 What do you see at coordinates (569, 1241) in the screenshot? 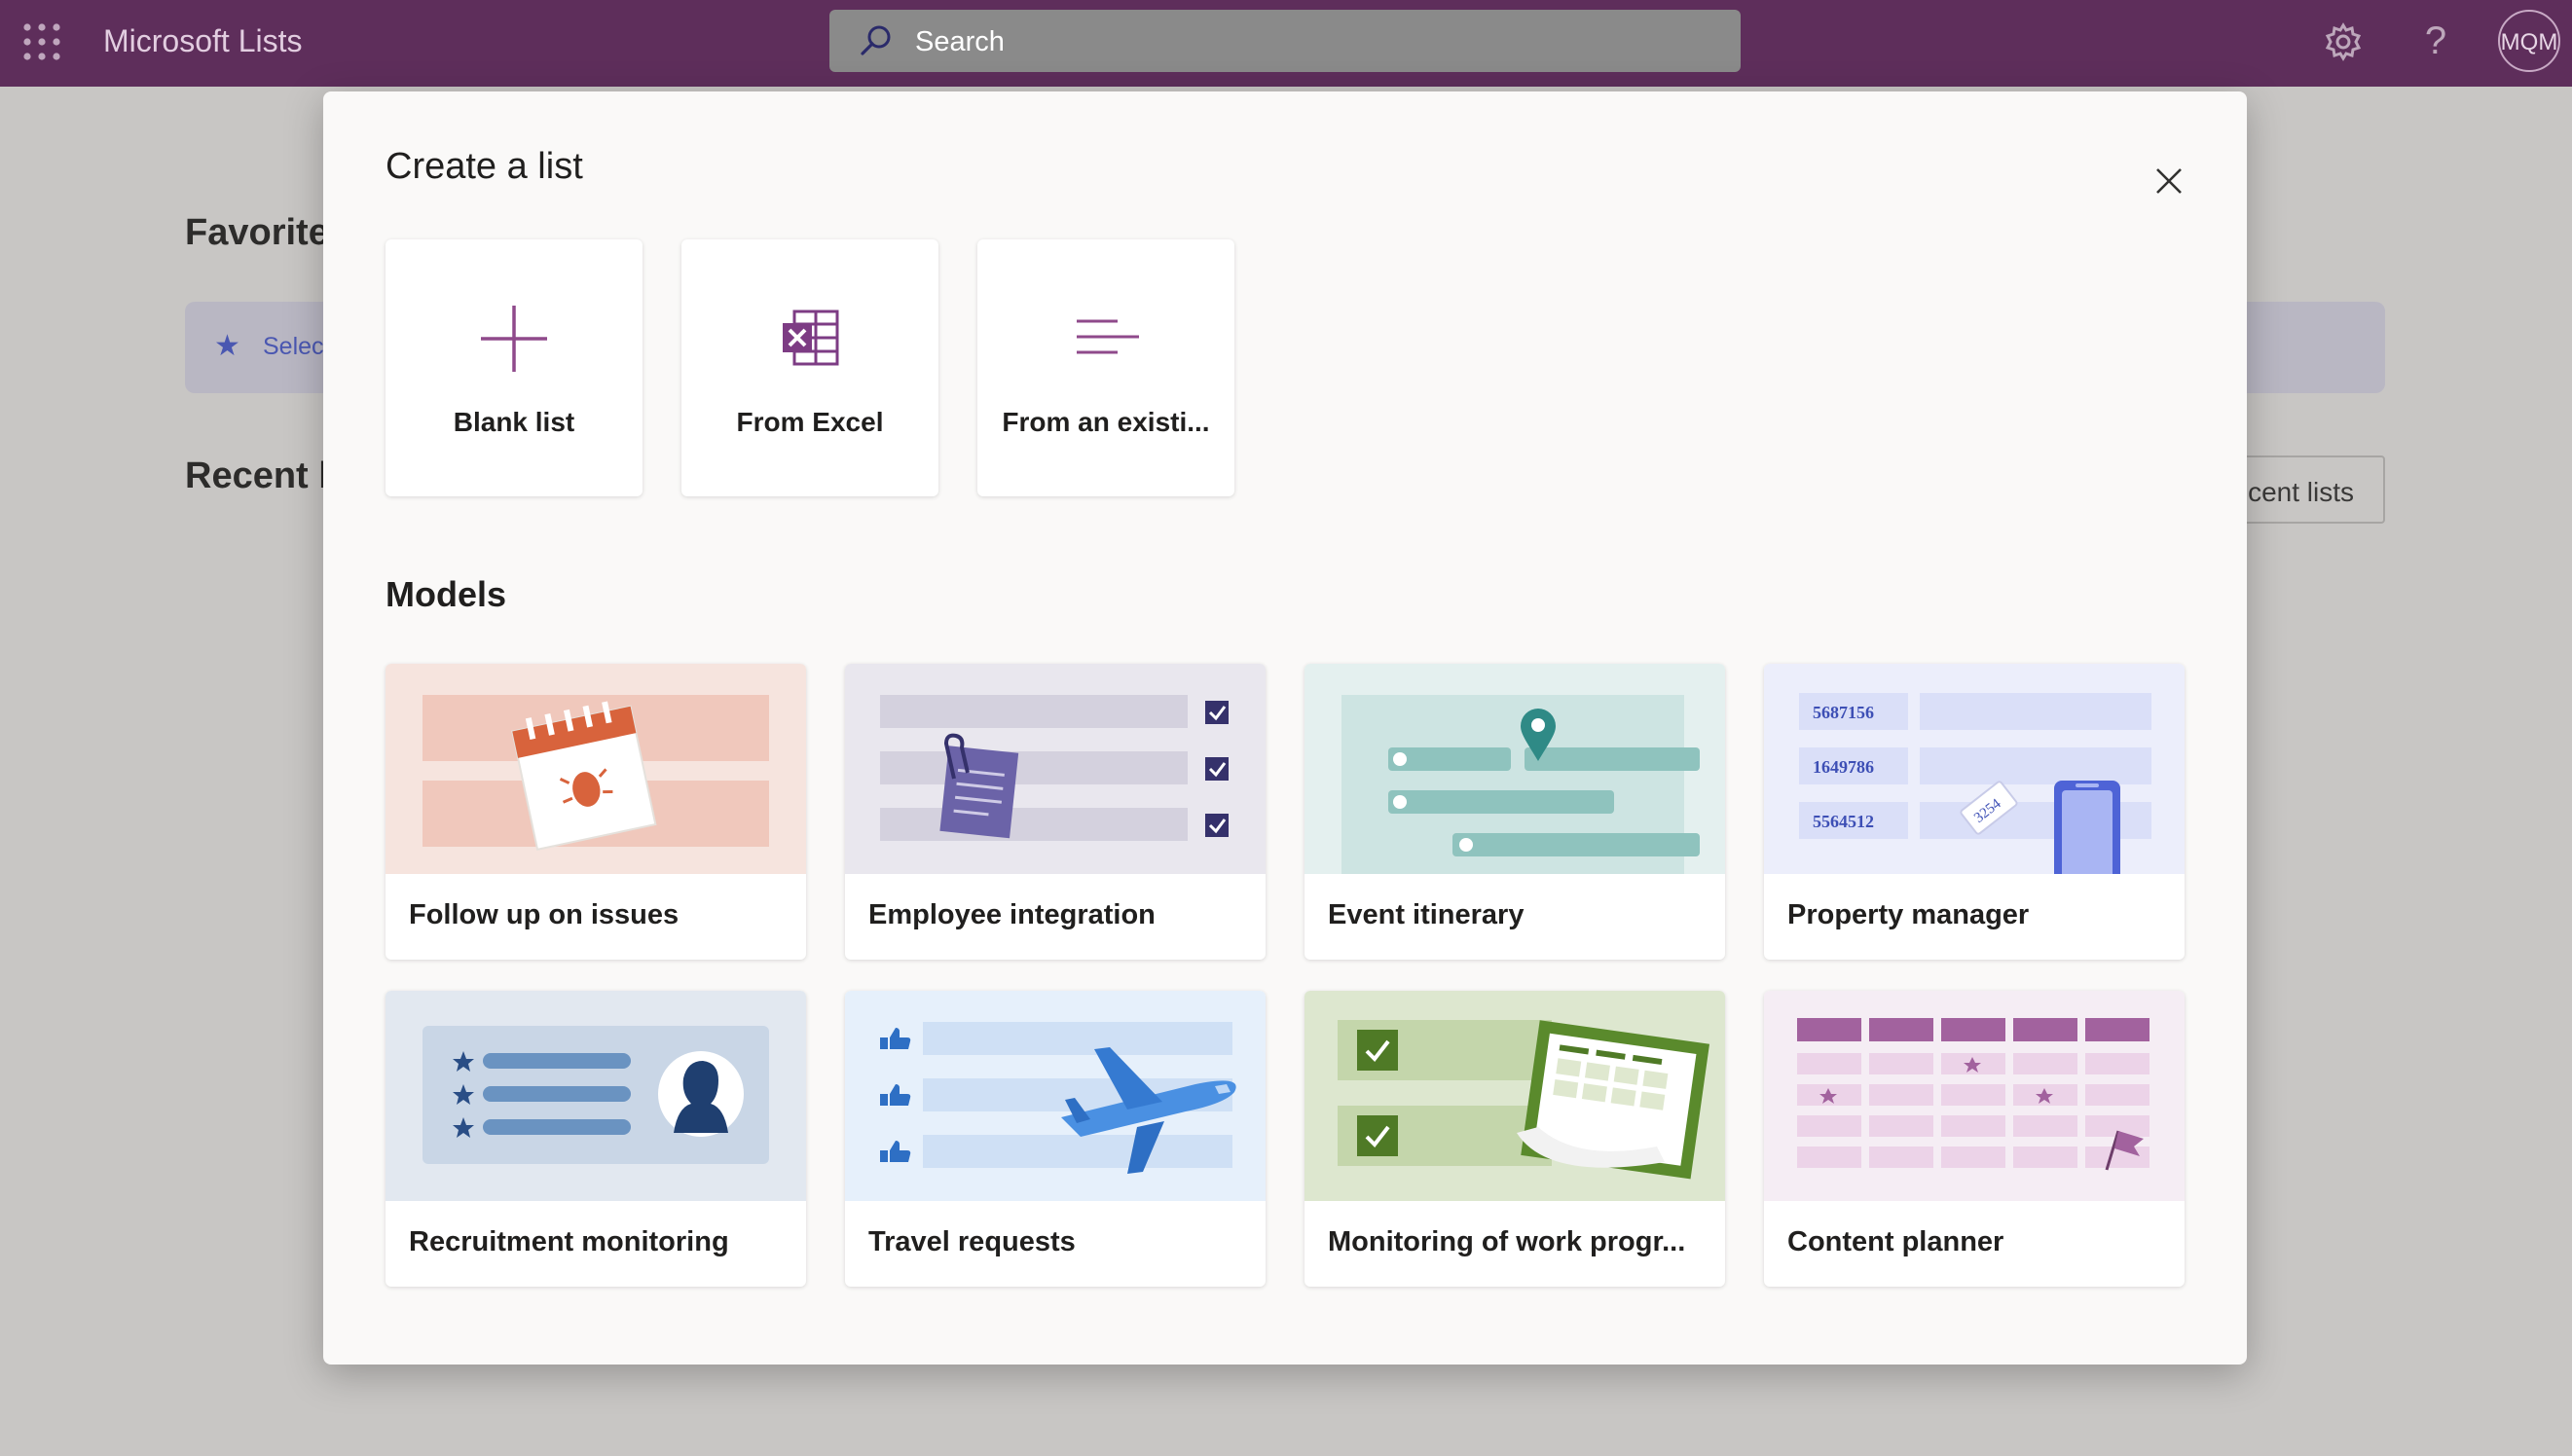
I see `template-label: Recruitment monitoring` at bounding box center [569, 1241].